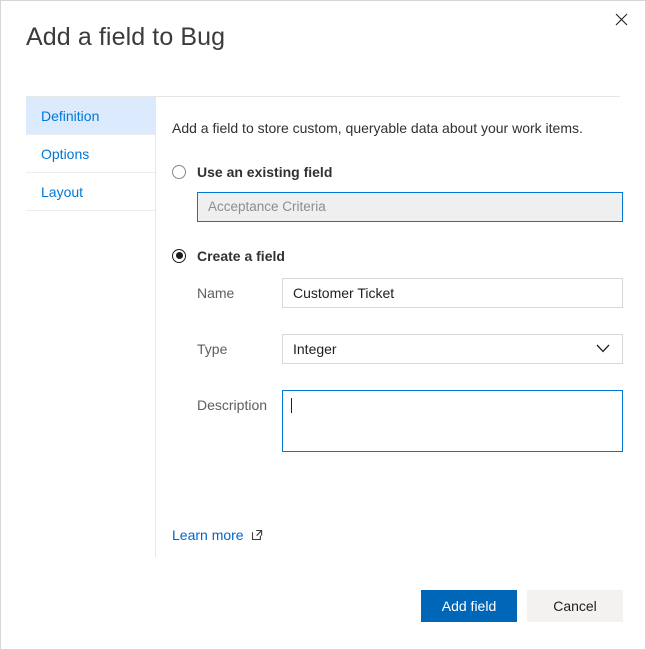  I want to click on dialog-footer: Add field Cancel, so click(323, 603).